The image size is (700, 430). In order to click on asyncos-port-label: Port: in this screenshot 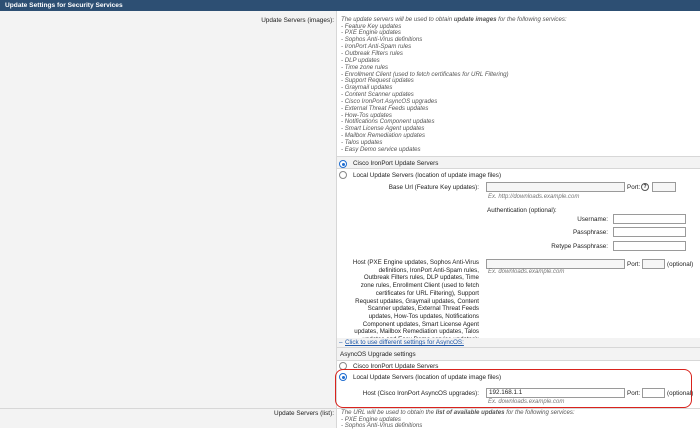, I will do `click(633, 393)`.